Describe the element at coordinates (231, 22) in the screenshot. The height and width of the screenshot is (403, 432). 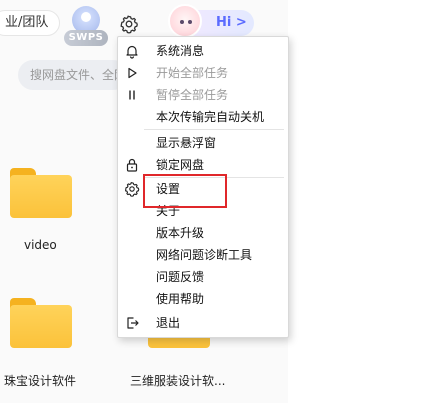
I see `hi-label: Hi >` at that location.